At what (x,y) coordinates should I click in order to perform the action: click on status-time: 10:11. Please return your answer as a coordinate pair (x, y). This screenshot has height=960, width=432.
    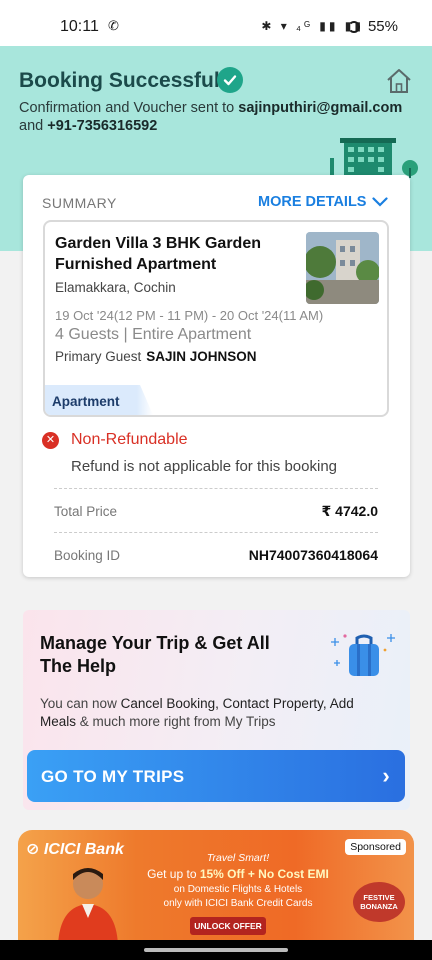
    Looking at the image, I should click on (79, 26).